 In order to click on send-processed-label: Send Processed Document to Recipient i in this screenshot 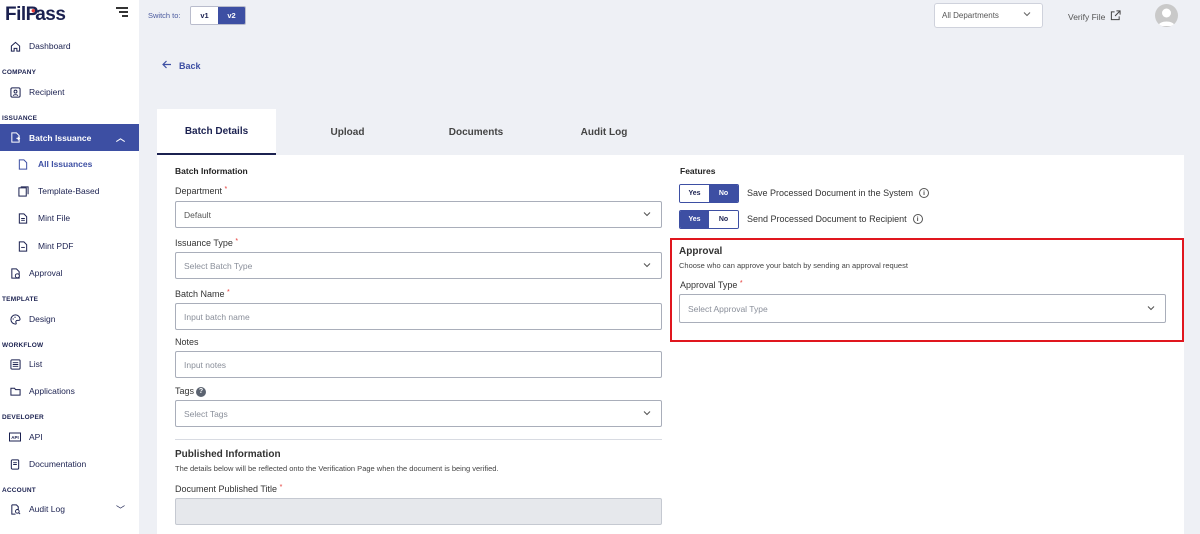, I will do `click(835, 219)`.